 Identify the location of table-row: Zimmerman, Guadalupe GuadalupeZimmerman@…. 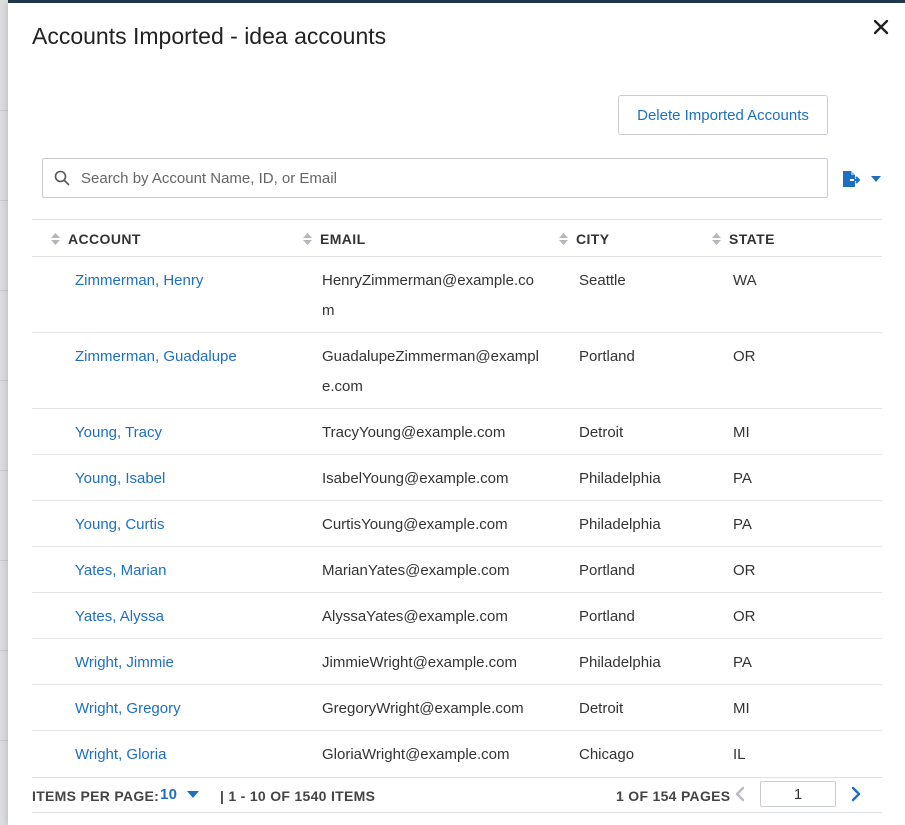
(457, 371).